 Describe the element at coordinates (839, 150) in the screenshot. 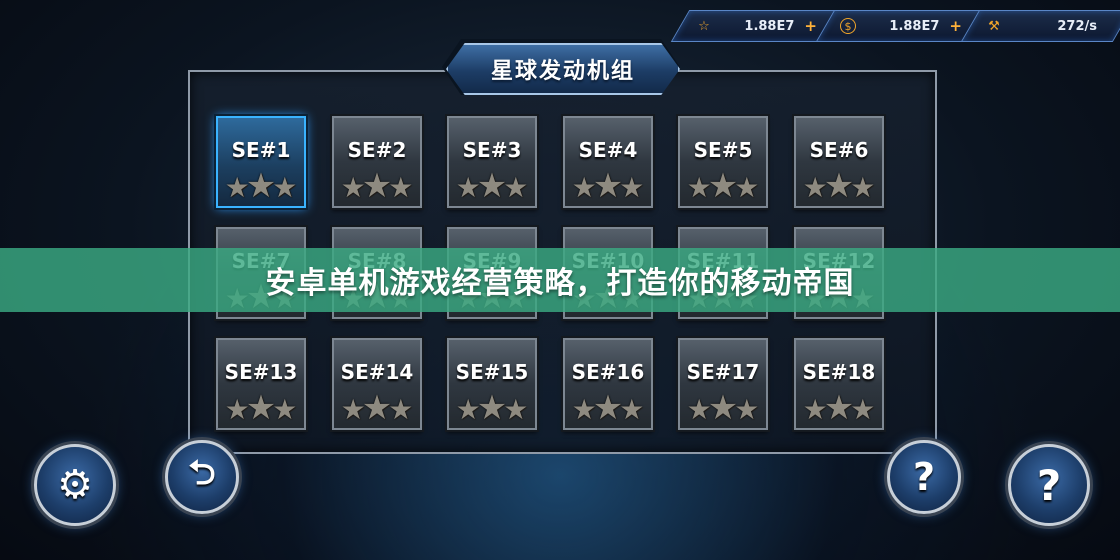

I see `level-label: SE#6` at that location.